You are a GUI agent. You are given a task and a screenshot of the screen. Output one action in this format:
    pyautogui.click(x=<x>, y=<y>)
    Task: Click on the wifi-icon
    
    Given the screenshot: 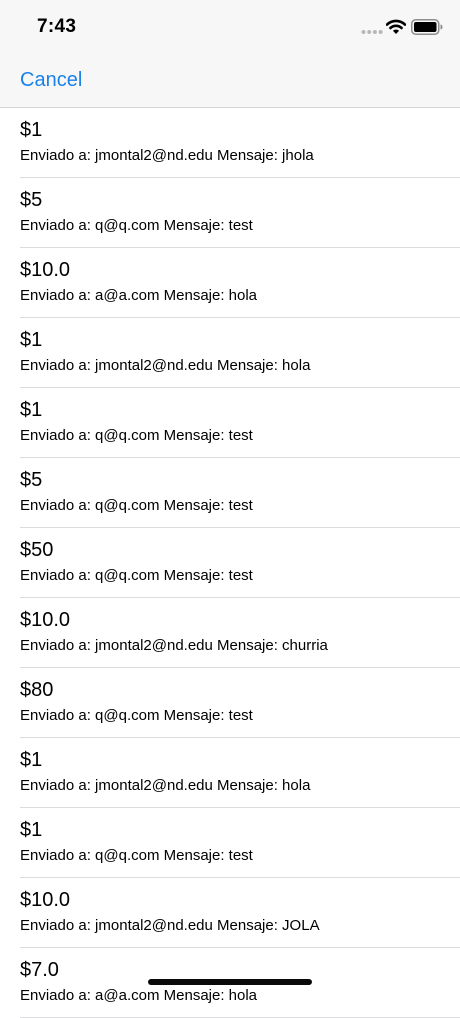 What is the action you would take?
    pyautogui.click(x=396, y=26)
    